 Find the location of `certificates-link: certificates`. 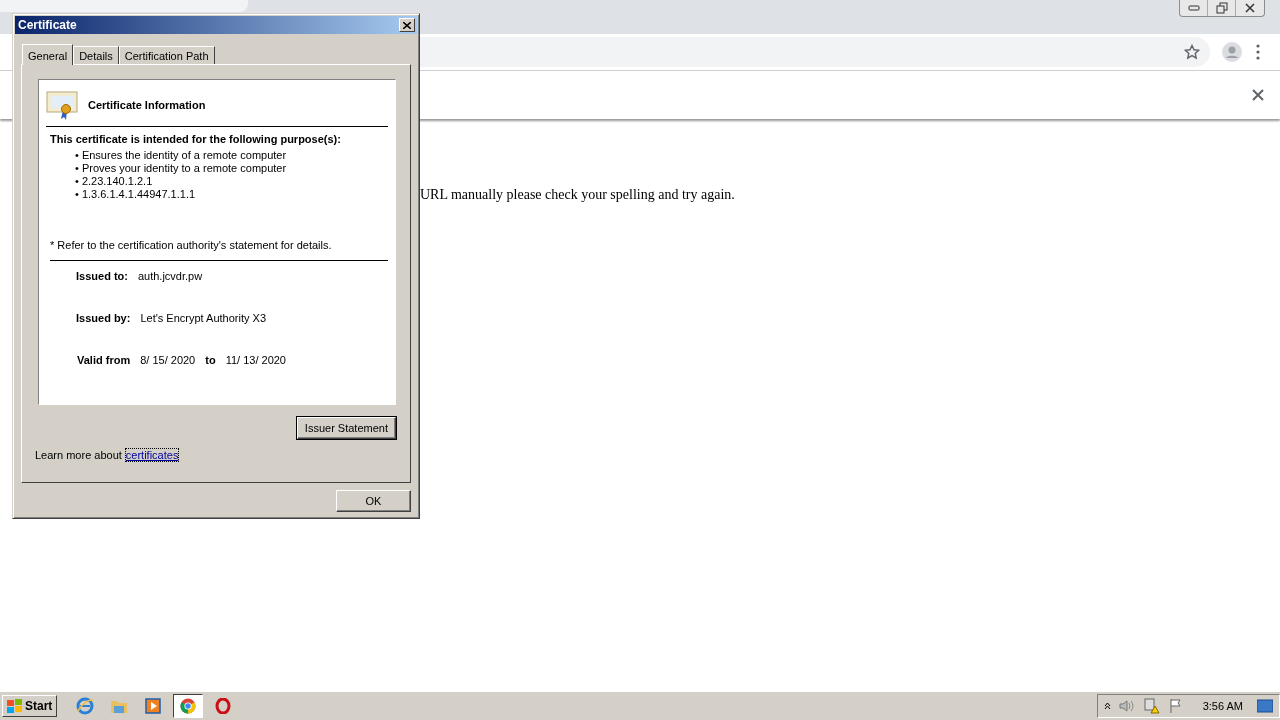

certificates-link: certificates is located at coordinates (152, 455).